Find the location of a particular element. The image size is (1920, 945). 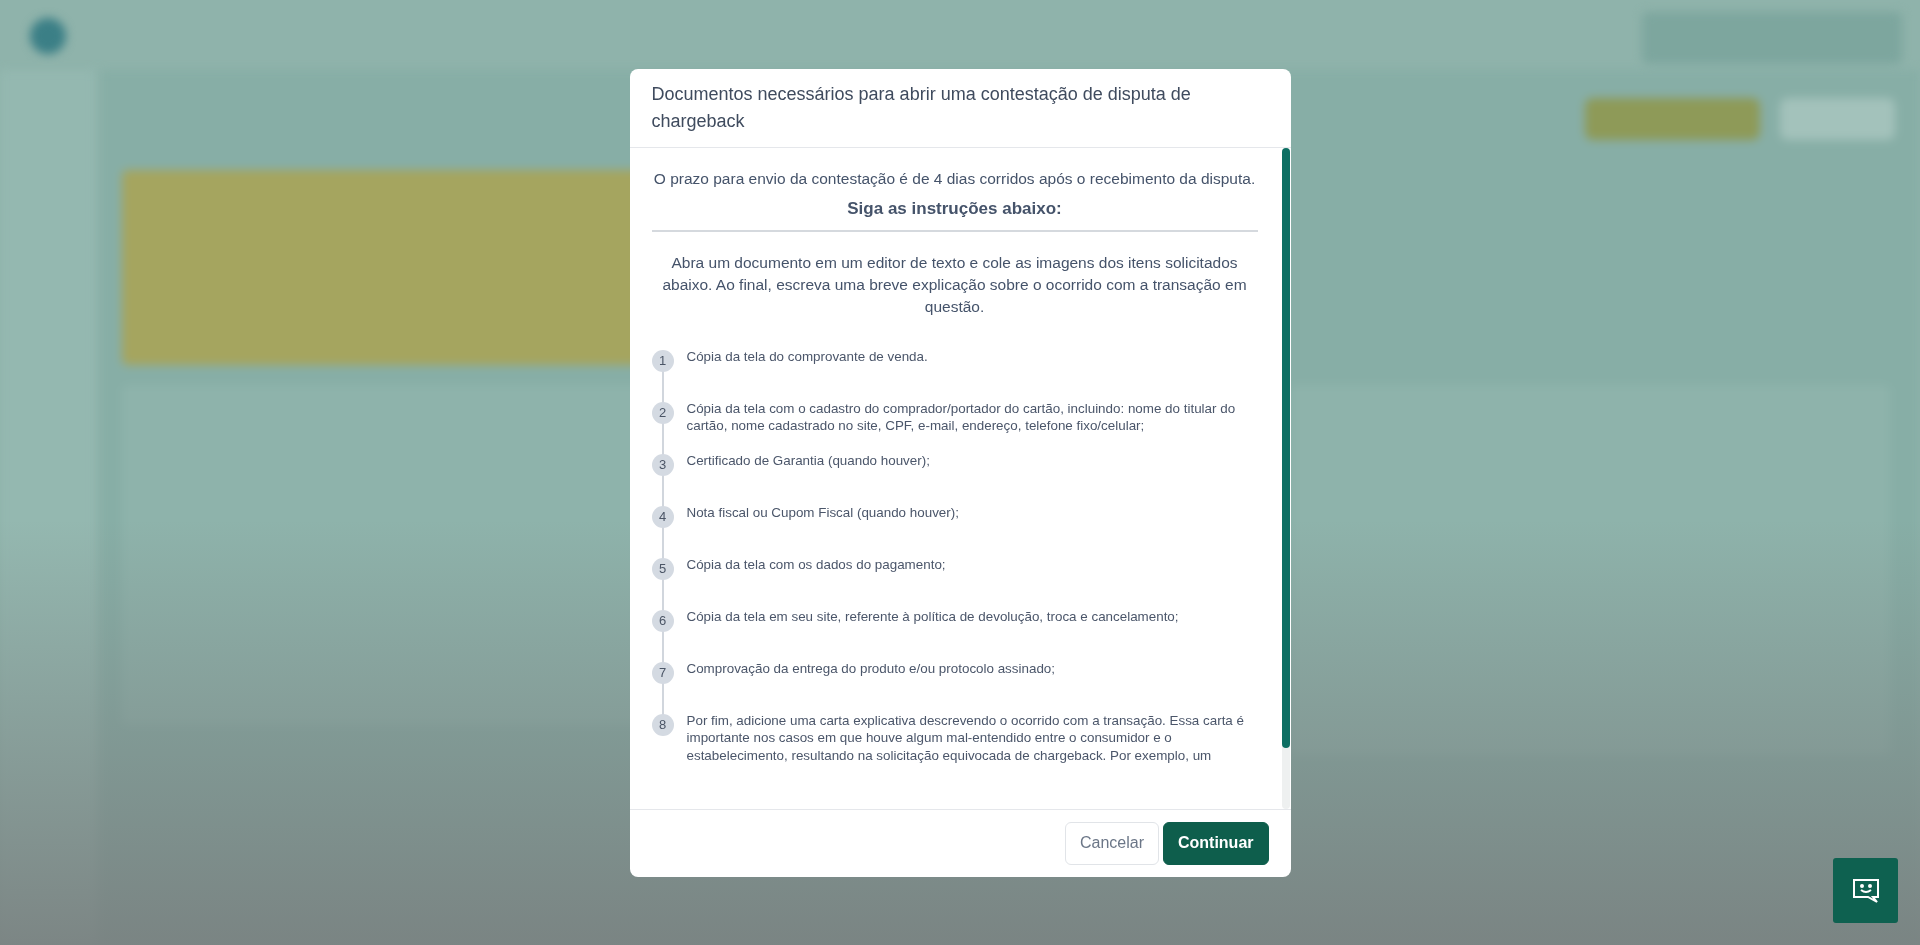

smiley-chat-icon is located at coordinates (1865, 890).